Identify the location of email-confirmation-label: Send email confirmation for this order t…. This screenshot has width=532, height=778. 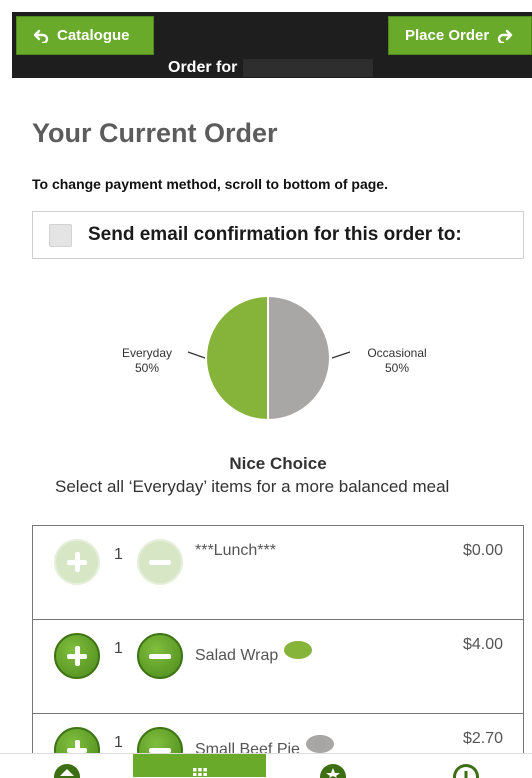
(275, 234).